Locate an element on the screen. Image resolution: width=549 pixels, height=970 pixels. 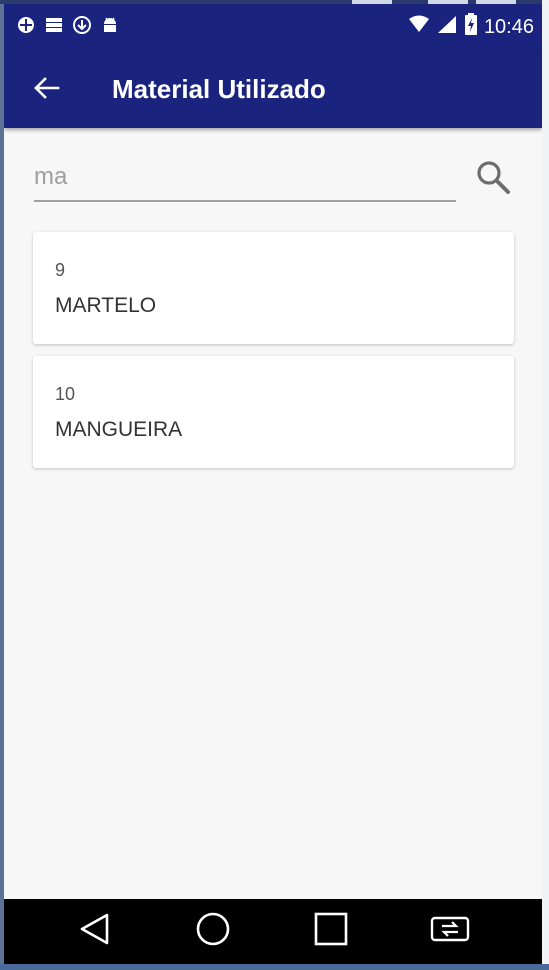
status-right-icons: 10:46 is located at coordinates (471, 26).